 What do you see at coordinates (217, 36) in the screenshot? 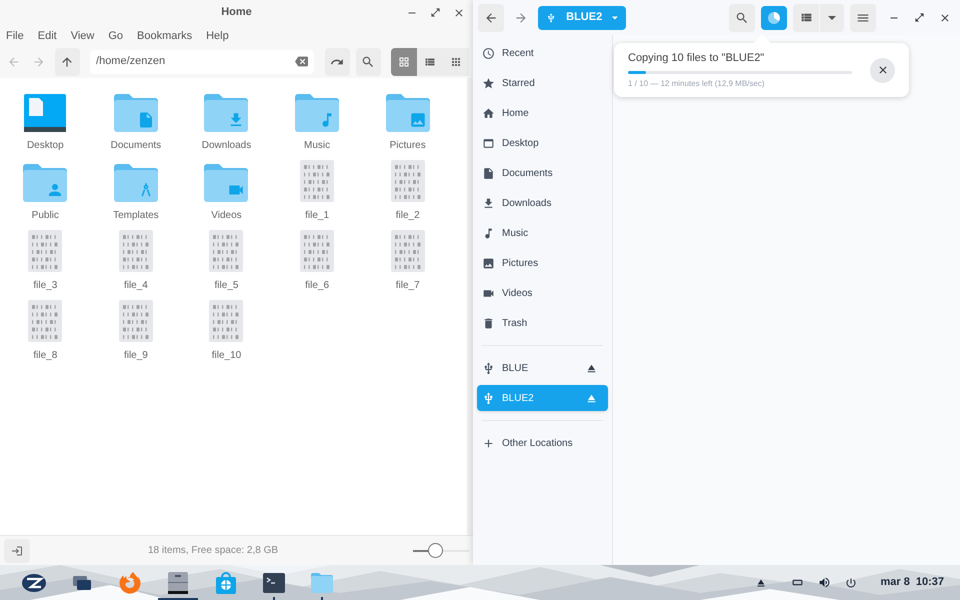
I see `menu-item: Help` at bounding box center [217, 36].